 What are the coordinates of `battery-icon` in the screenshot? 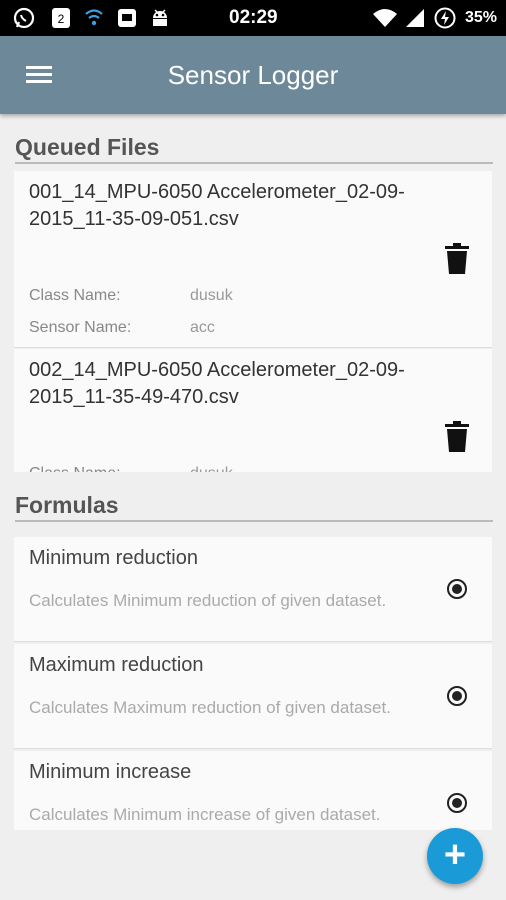 It's located at (445, 18).